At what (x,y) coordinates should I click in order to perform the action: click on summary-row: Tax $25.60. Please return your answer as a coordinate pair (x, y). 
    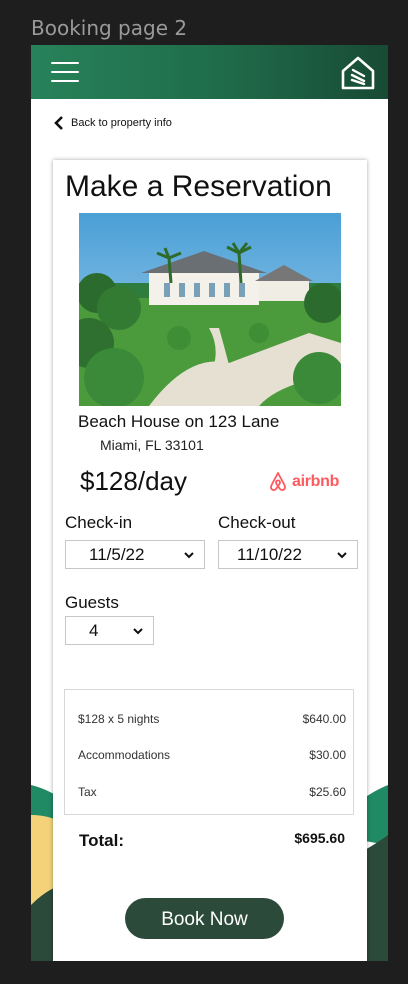
    Looking at the image, I should click on (212, 792).